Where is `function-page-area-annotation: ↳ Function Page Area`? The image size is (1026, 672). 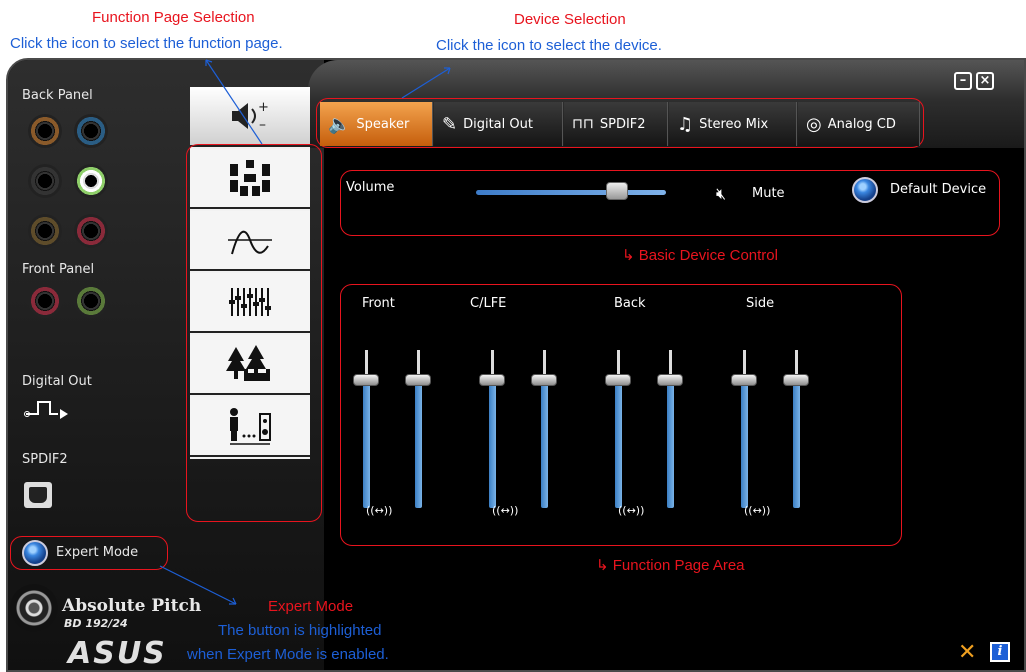
function-page-area-annotation: ↳ Function Page Area is located at coordinates (670, 565).